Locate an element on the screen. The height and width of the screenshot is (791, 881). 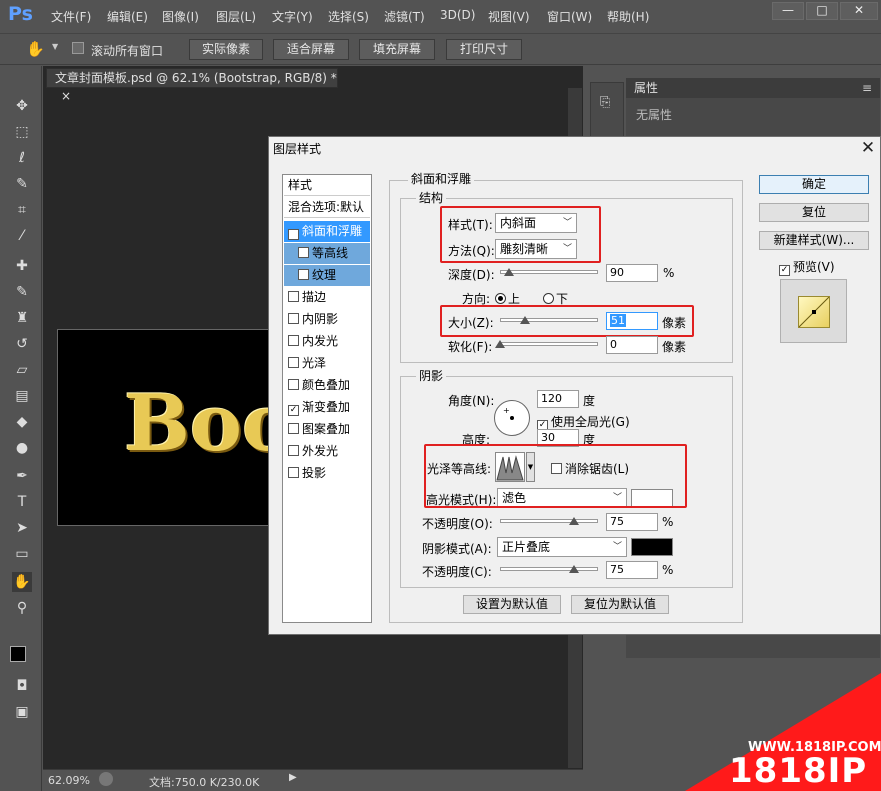
pattern-overlay-checkbox is located at coordinates (293, 428).